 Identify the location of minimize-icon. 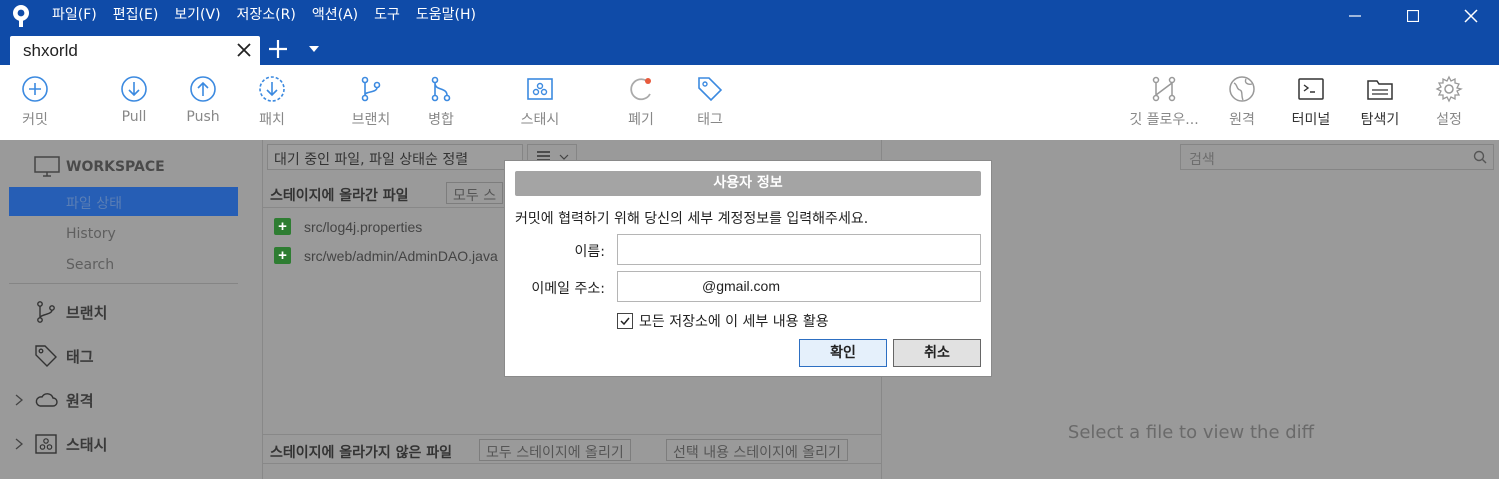
(1355, 15).